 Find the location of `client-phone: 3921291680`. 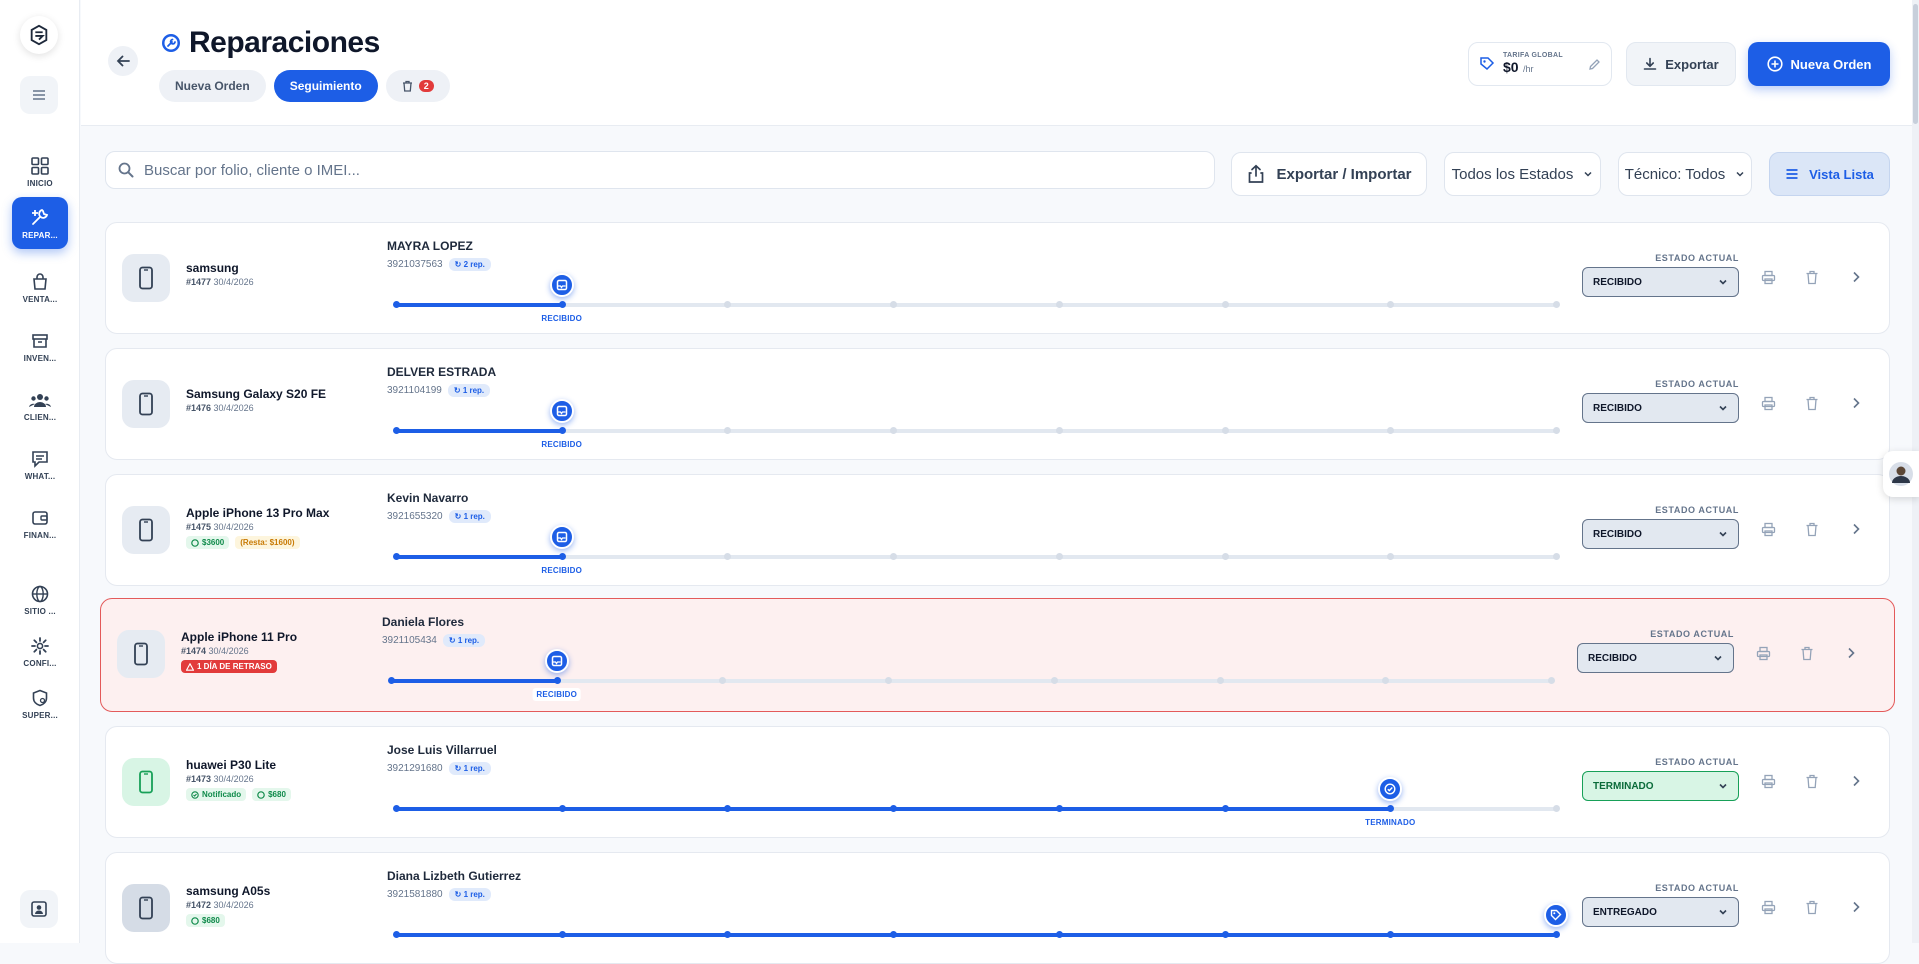

client-phone: 3921291680 is located at coordinates (415, 768).